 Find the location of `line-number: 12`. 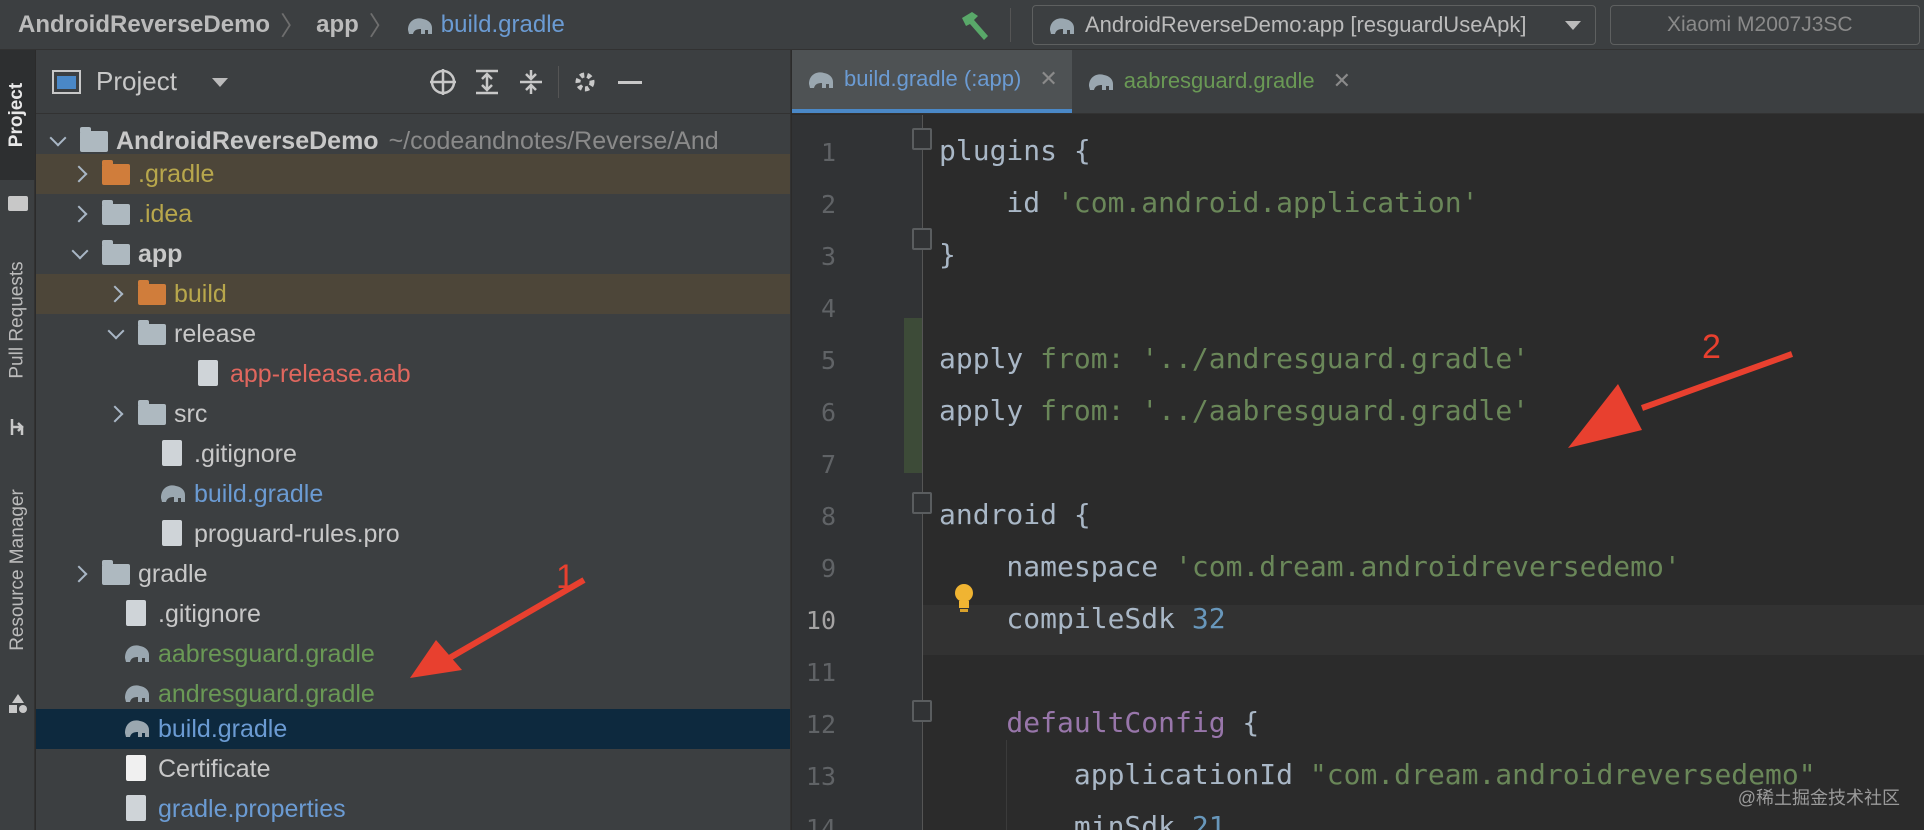

line-number: 12 is located at coordinates (820, 724).